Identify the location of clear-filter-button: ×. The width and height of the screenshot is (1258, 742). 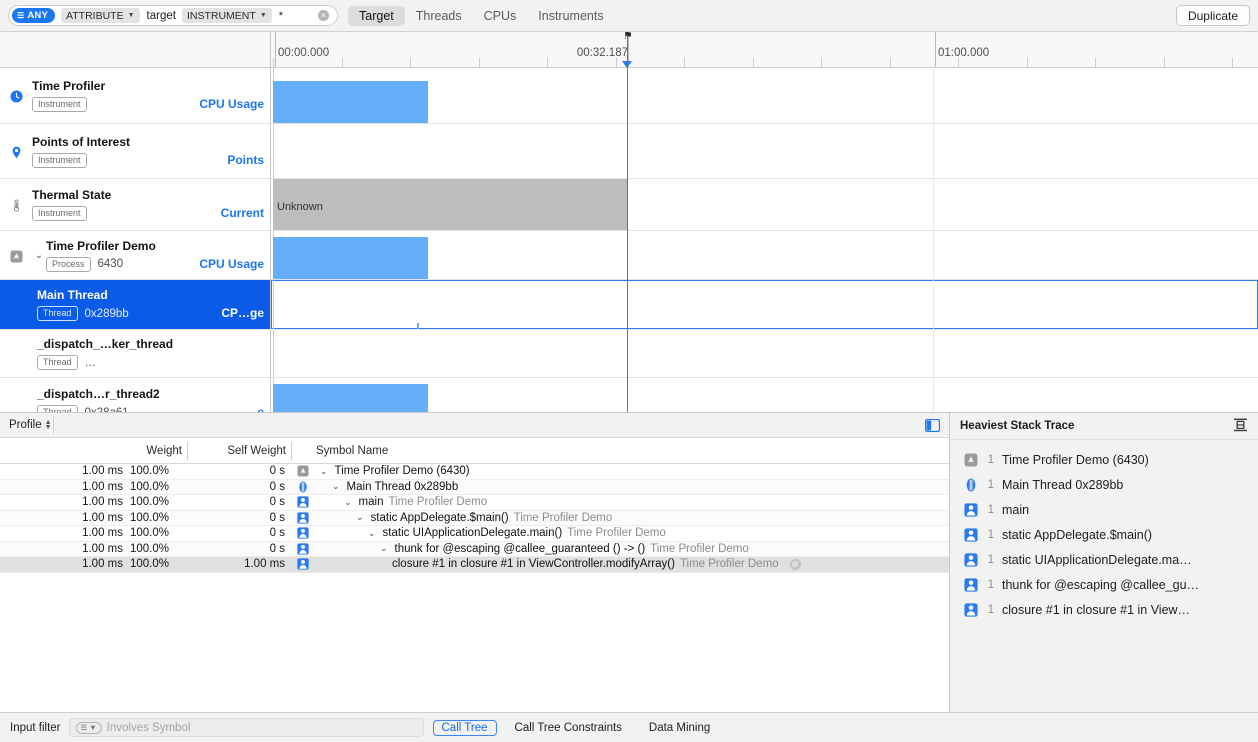
(323, 15).